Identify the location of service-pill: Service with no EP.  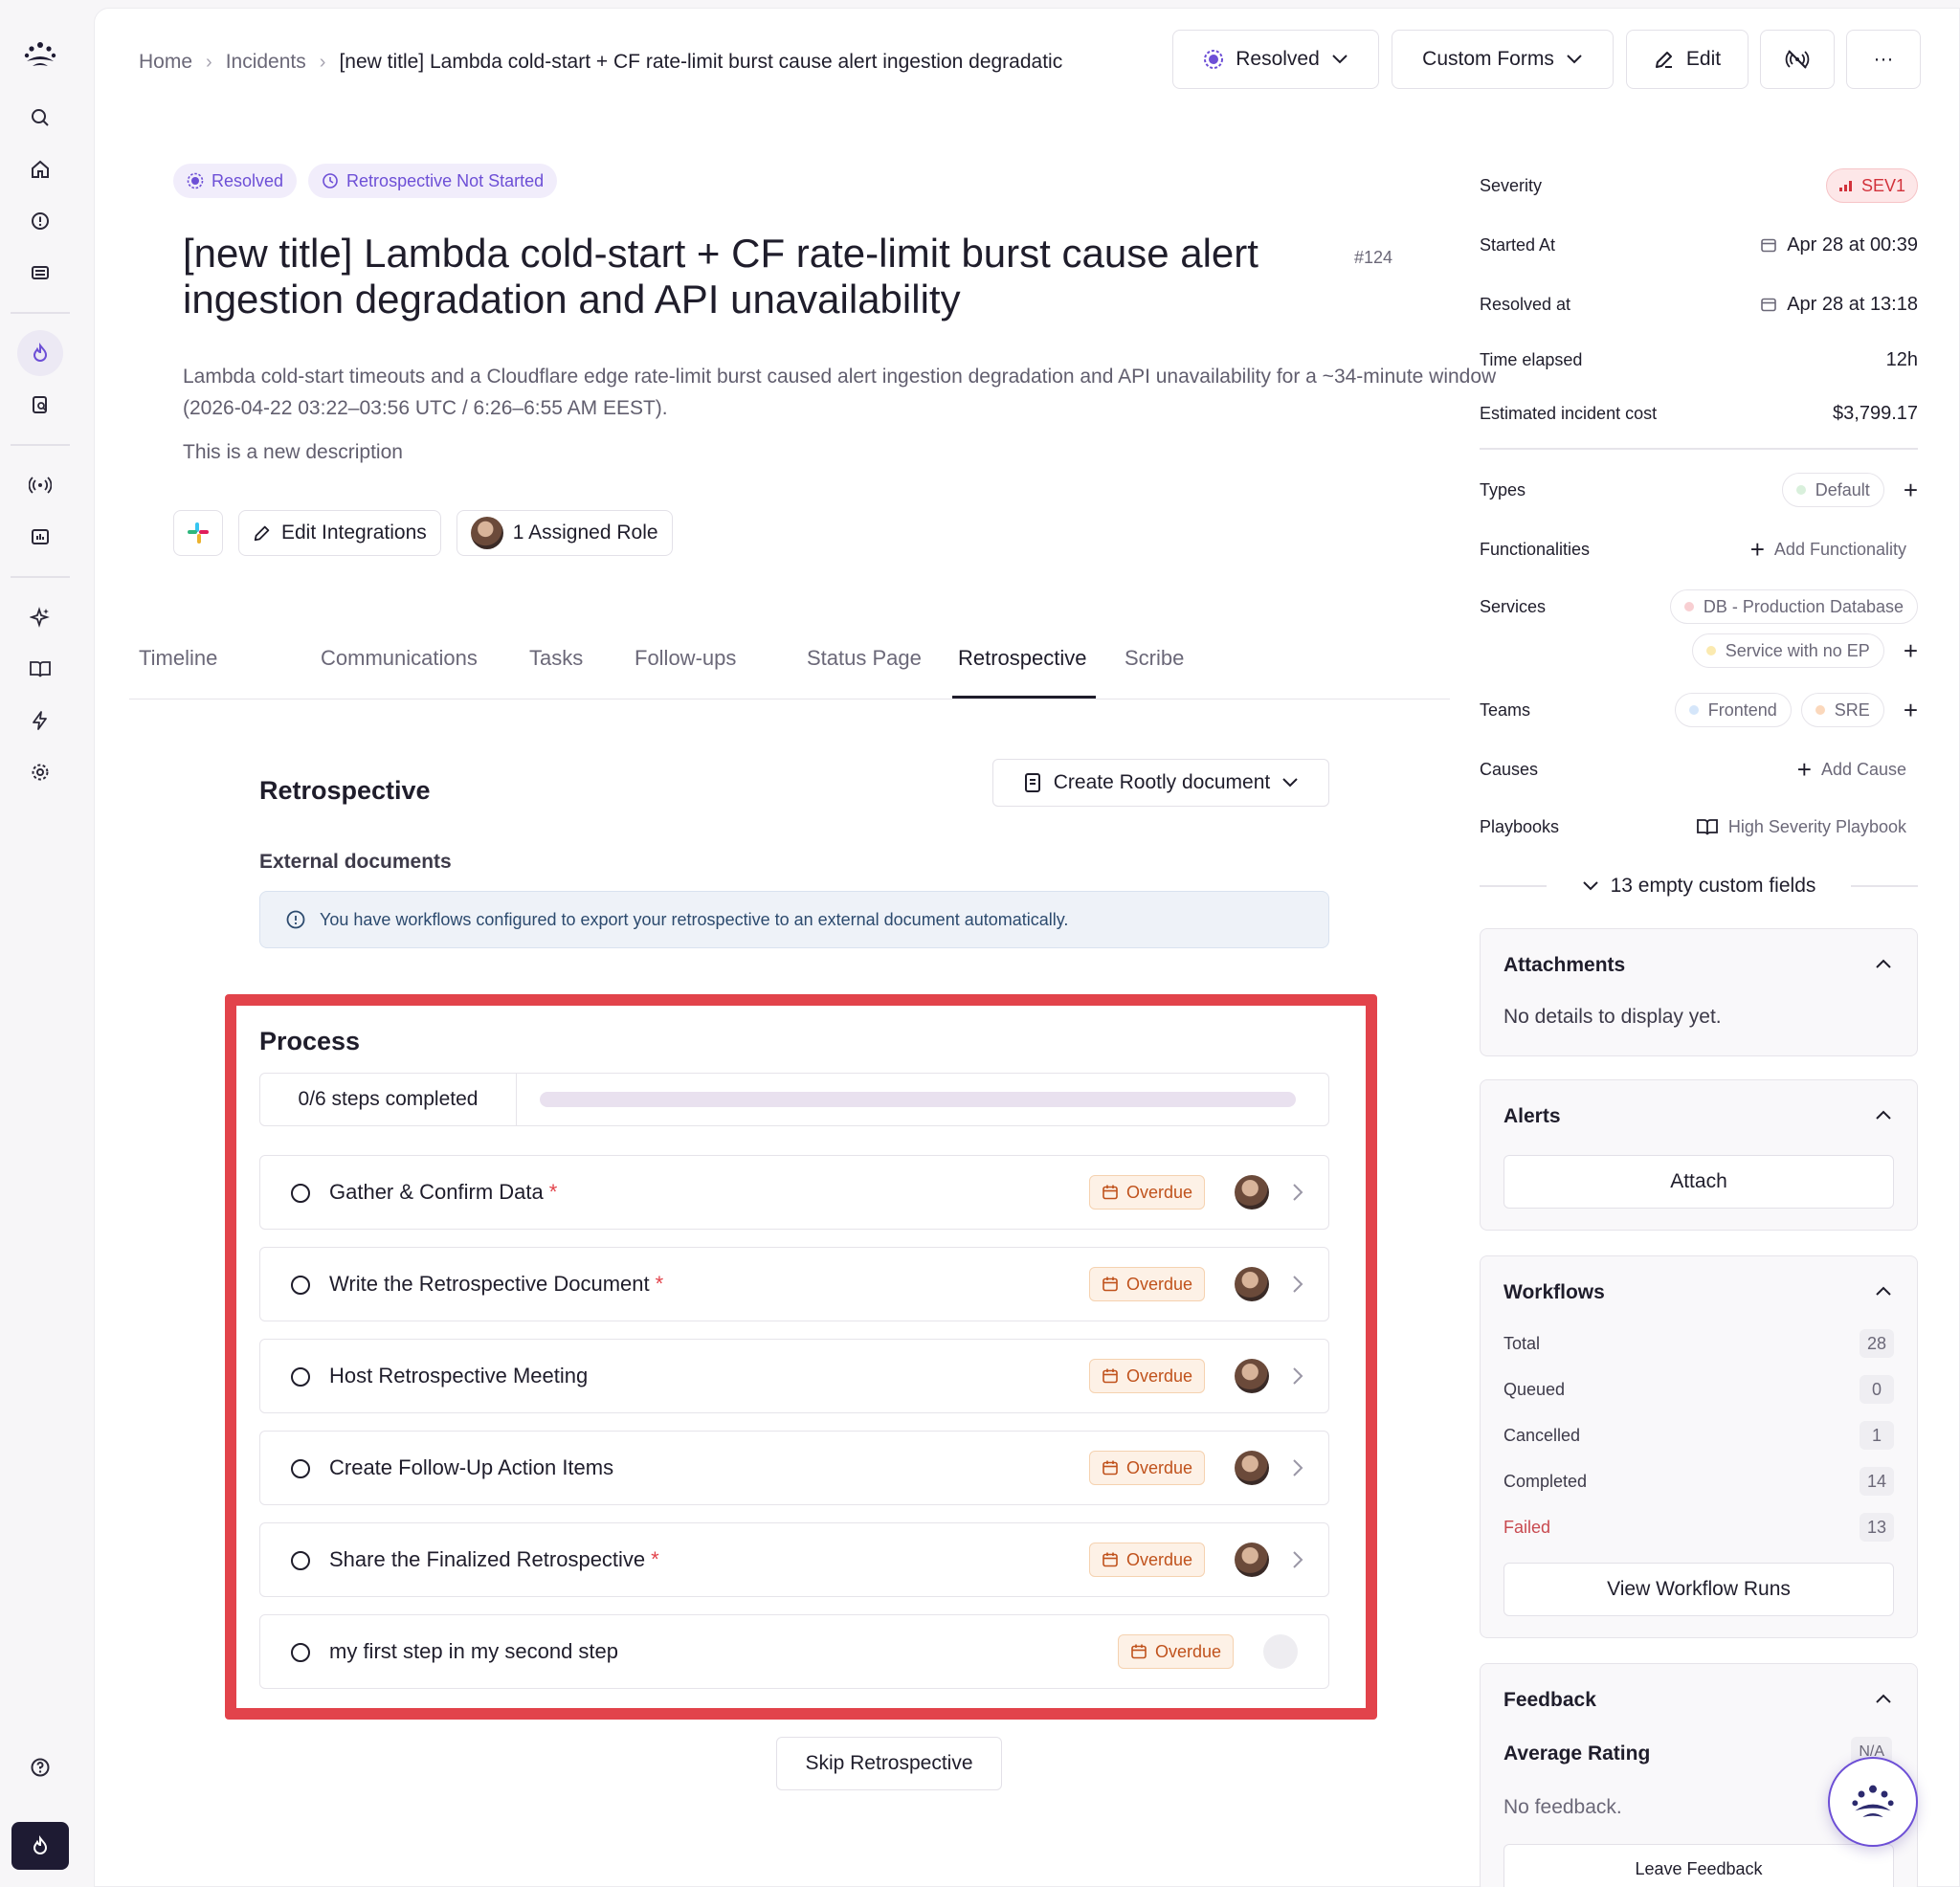
(1787, 650).